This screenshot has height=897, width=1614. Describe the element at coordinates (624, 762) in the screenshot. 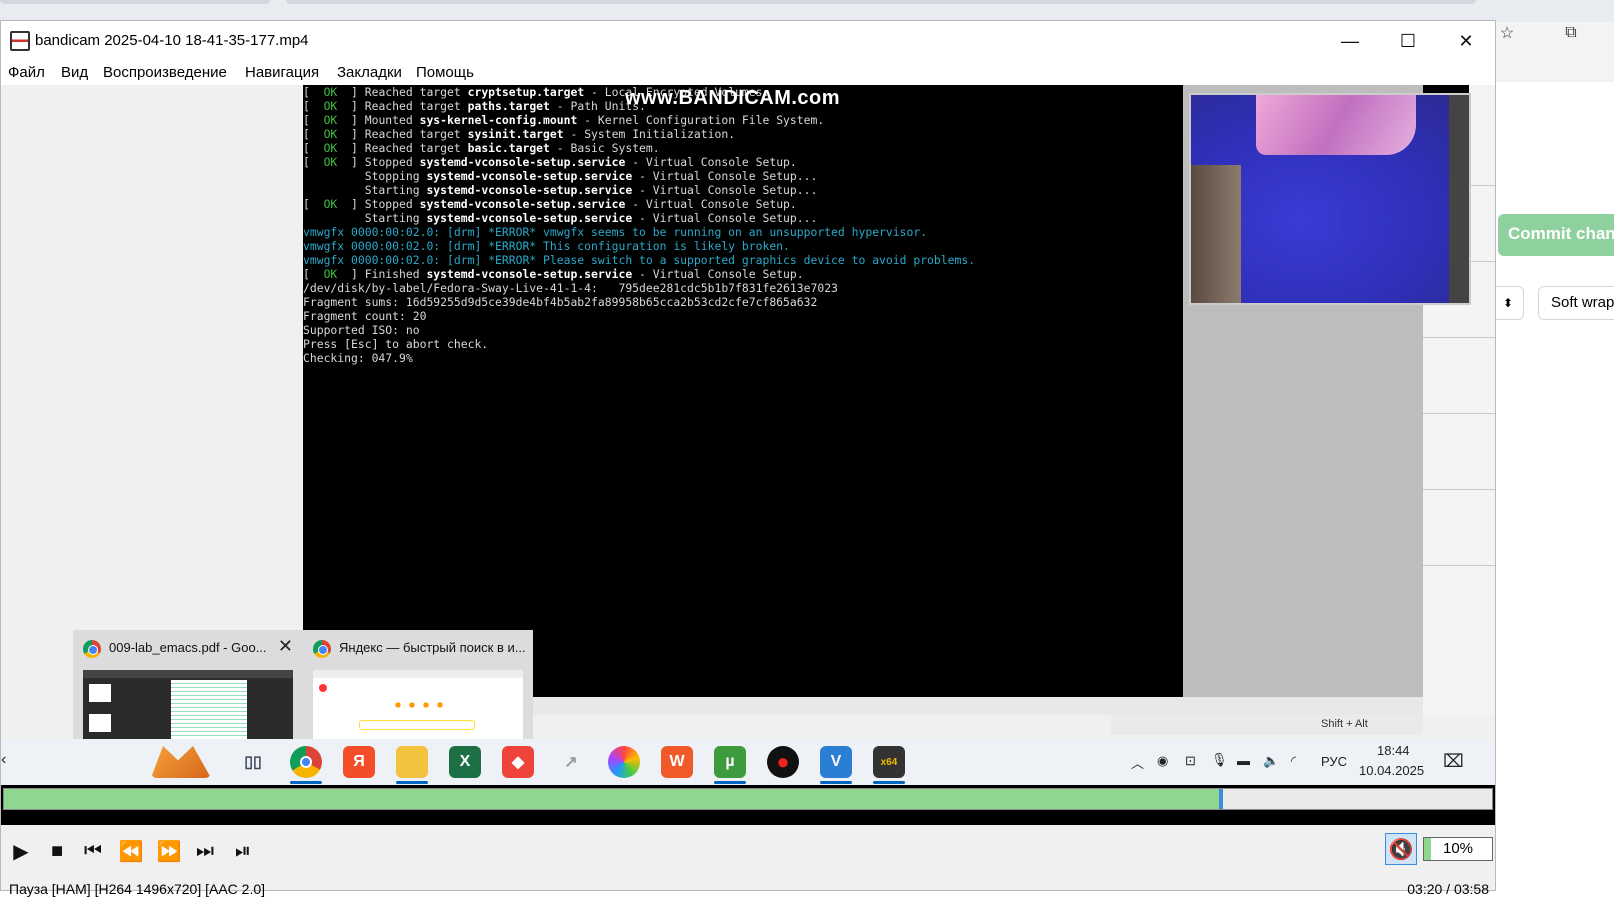

I see `browser-rainbow-icon` at that location.